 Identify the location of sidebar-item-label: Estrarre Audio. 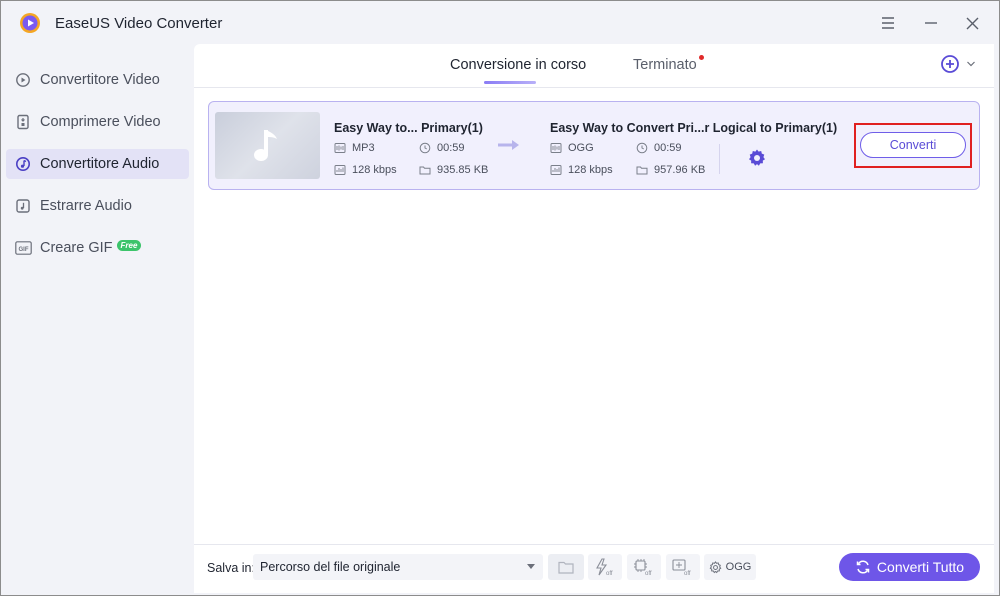
(86, 206).